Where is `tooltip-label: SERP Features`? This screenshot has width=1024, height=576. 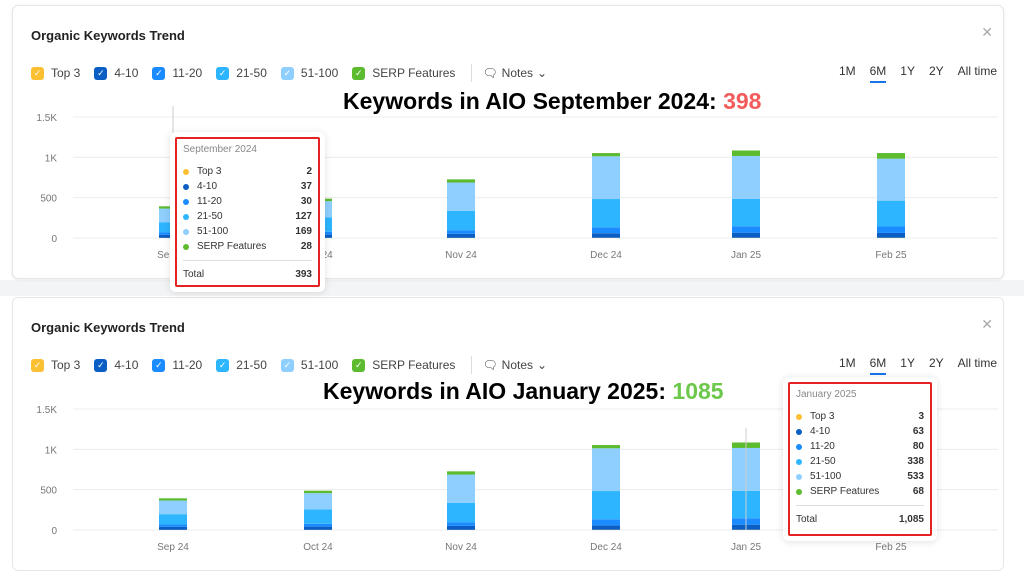
tooltip-label: SERP Features is located at coordinates (845, 491).